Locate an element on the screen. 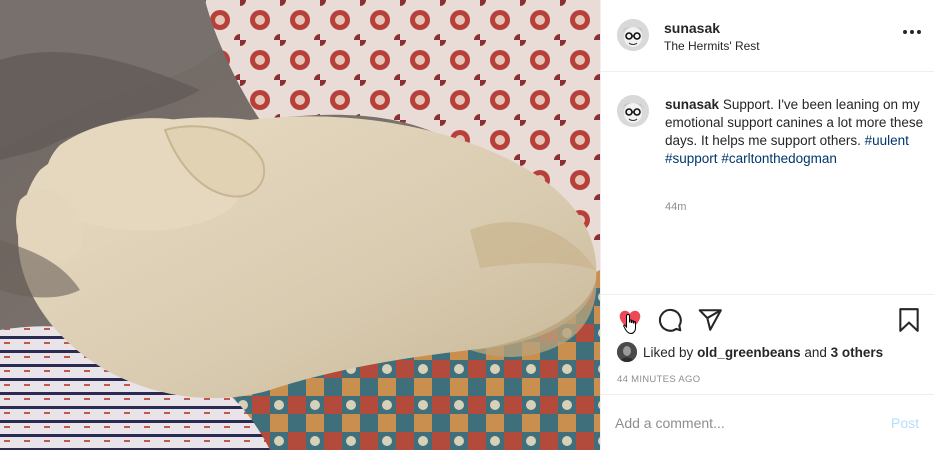 Image resolution: width=934 pixels, height=450 pixels. more-horizontal-icon is located at coordinates (912, 32).